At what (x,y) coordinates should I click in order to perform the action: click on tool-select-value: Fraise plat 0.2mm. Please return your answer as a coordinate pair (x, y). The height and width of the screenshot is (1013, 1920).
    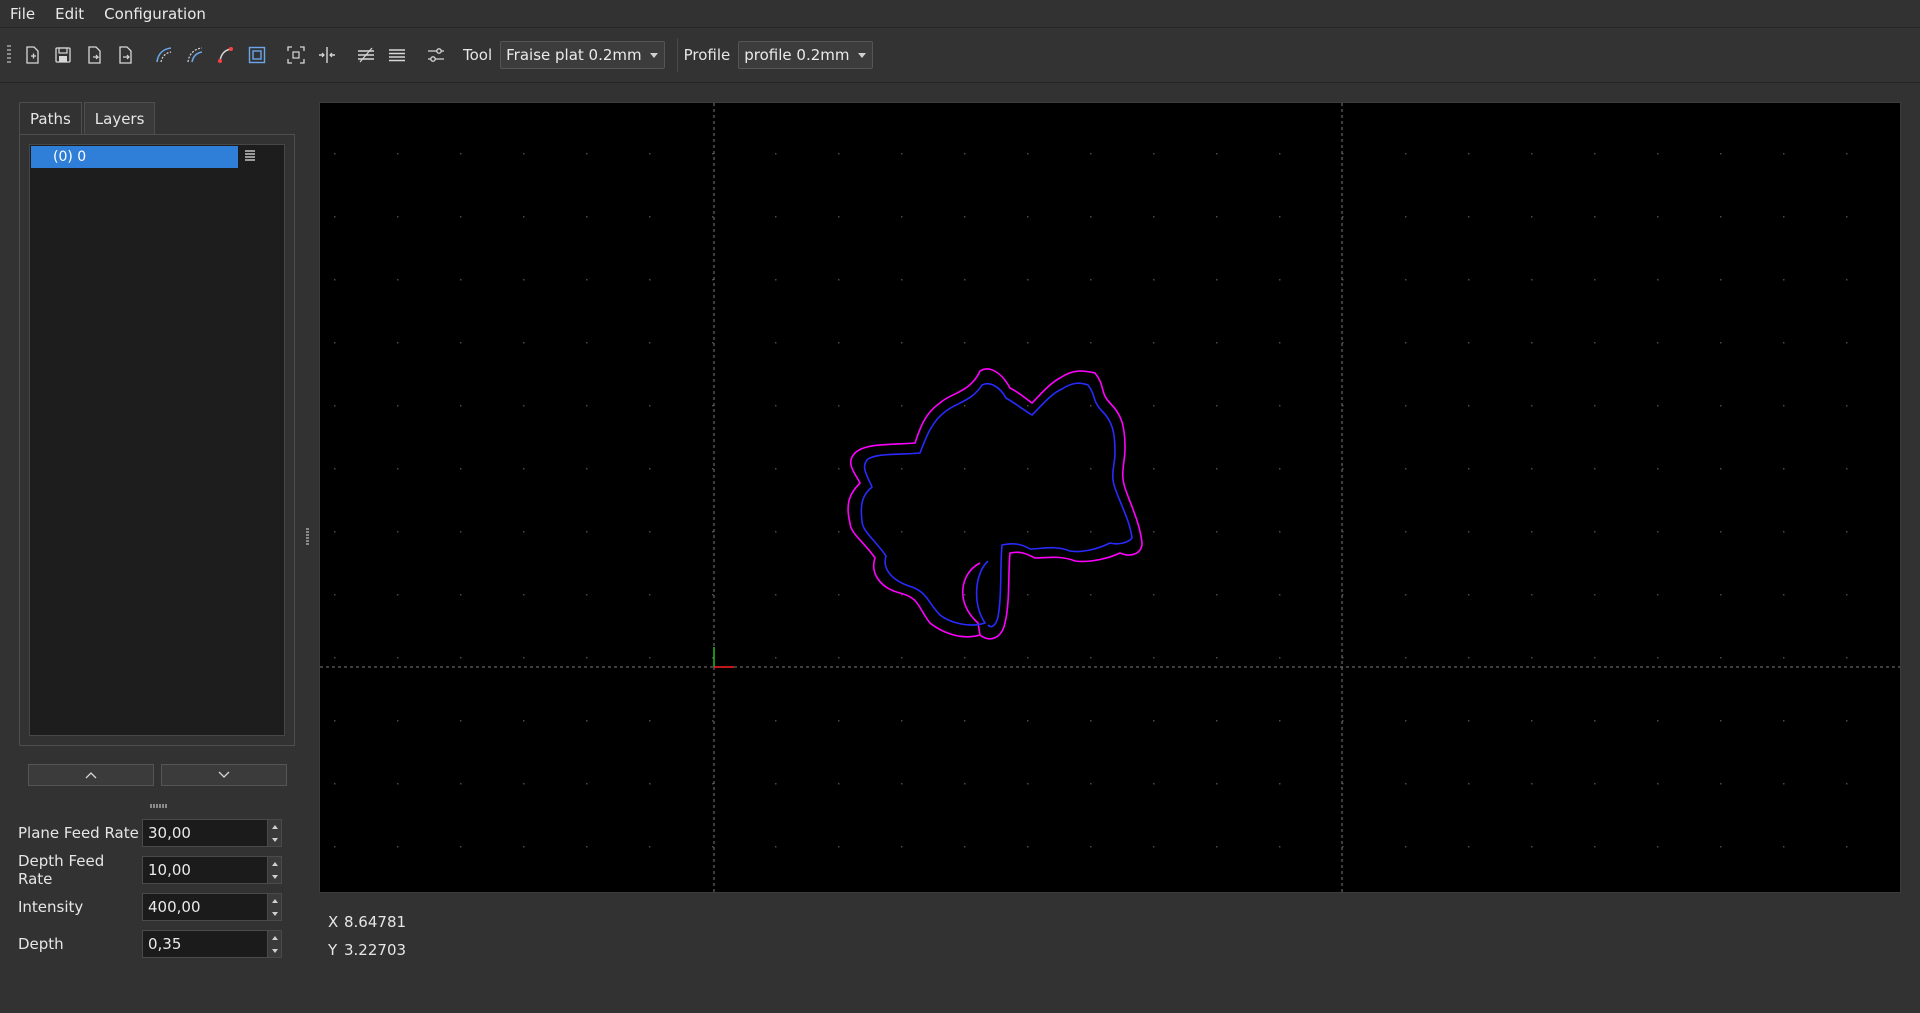
    Looking at the image, I should click on (574, 55).